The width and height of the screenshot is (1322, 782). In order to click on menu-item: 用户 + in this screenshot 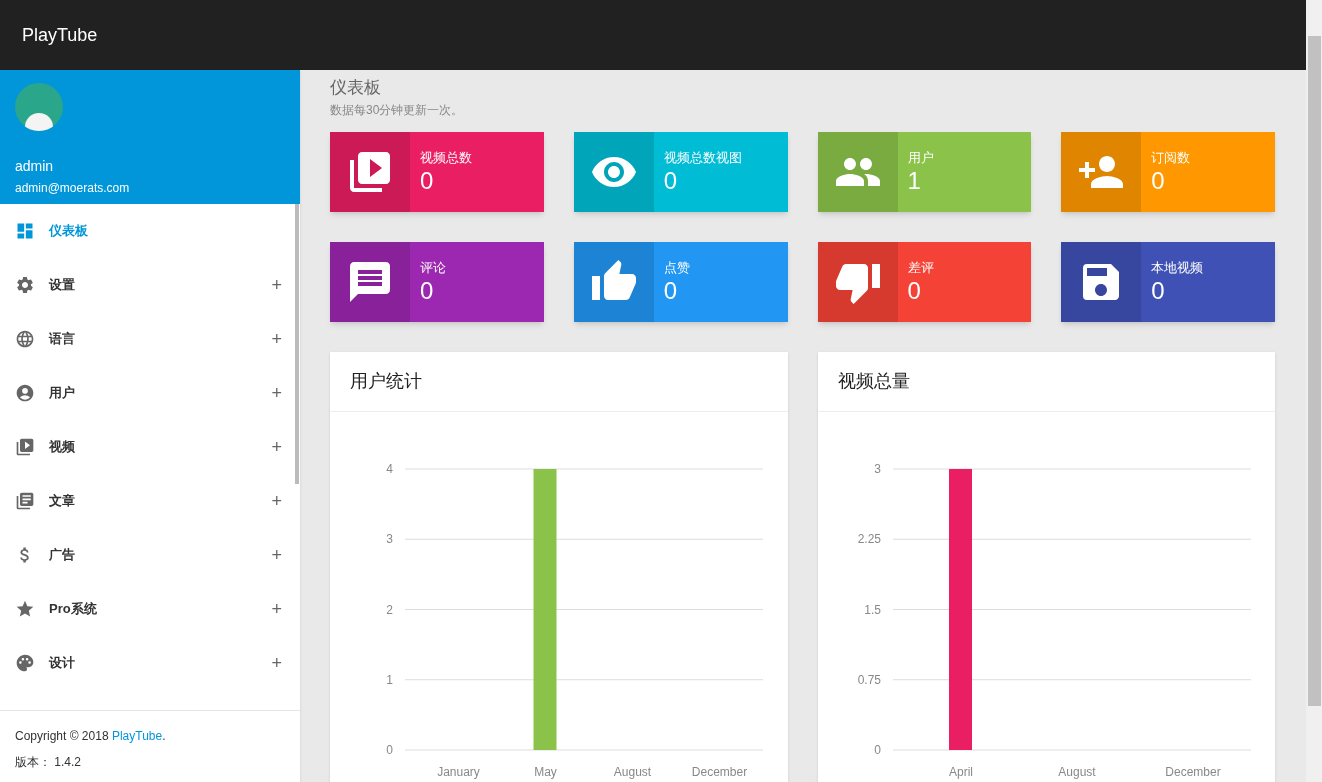, I will do `click(150, 393)`.